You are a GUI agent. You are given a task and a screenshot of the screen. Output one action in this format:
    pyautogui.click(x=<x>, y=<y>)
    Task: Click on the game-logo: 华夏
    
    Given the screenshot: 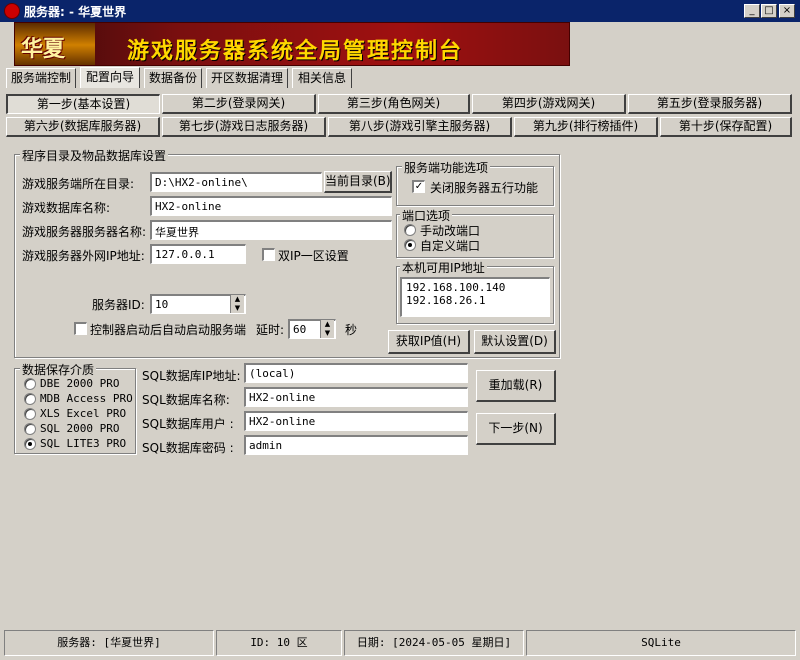 What is the action you would take?
    pyautogui.click(x=55, y=44)
    